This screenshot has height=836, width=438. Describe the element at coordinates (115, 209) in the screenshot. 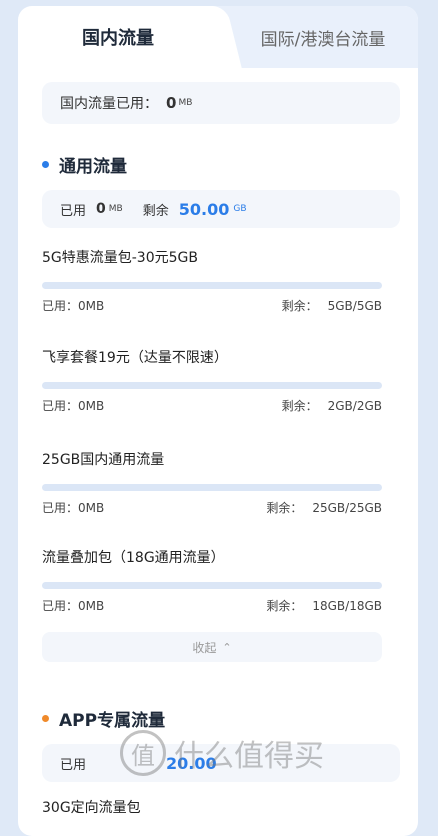

I see `general-used-unit: MB` at that location.